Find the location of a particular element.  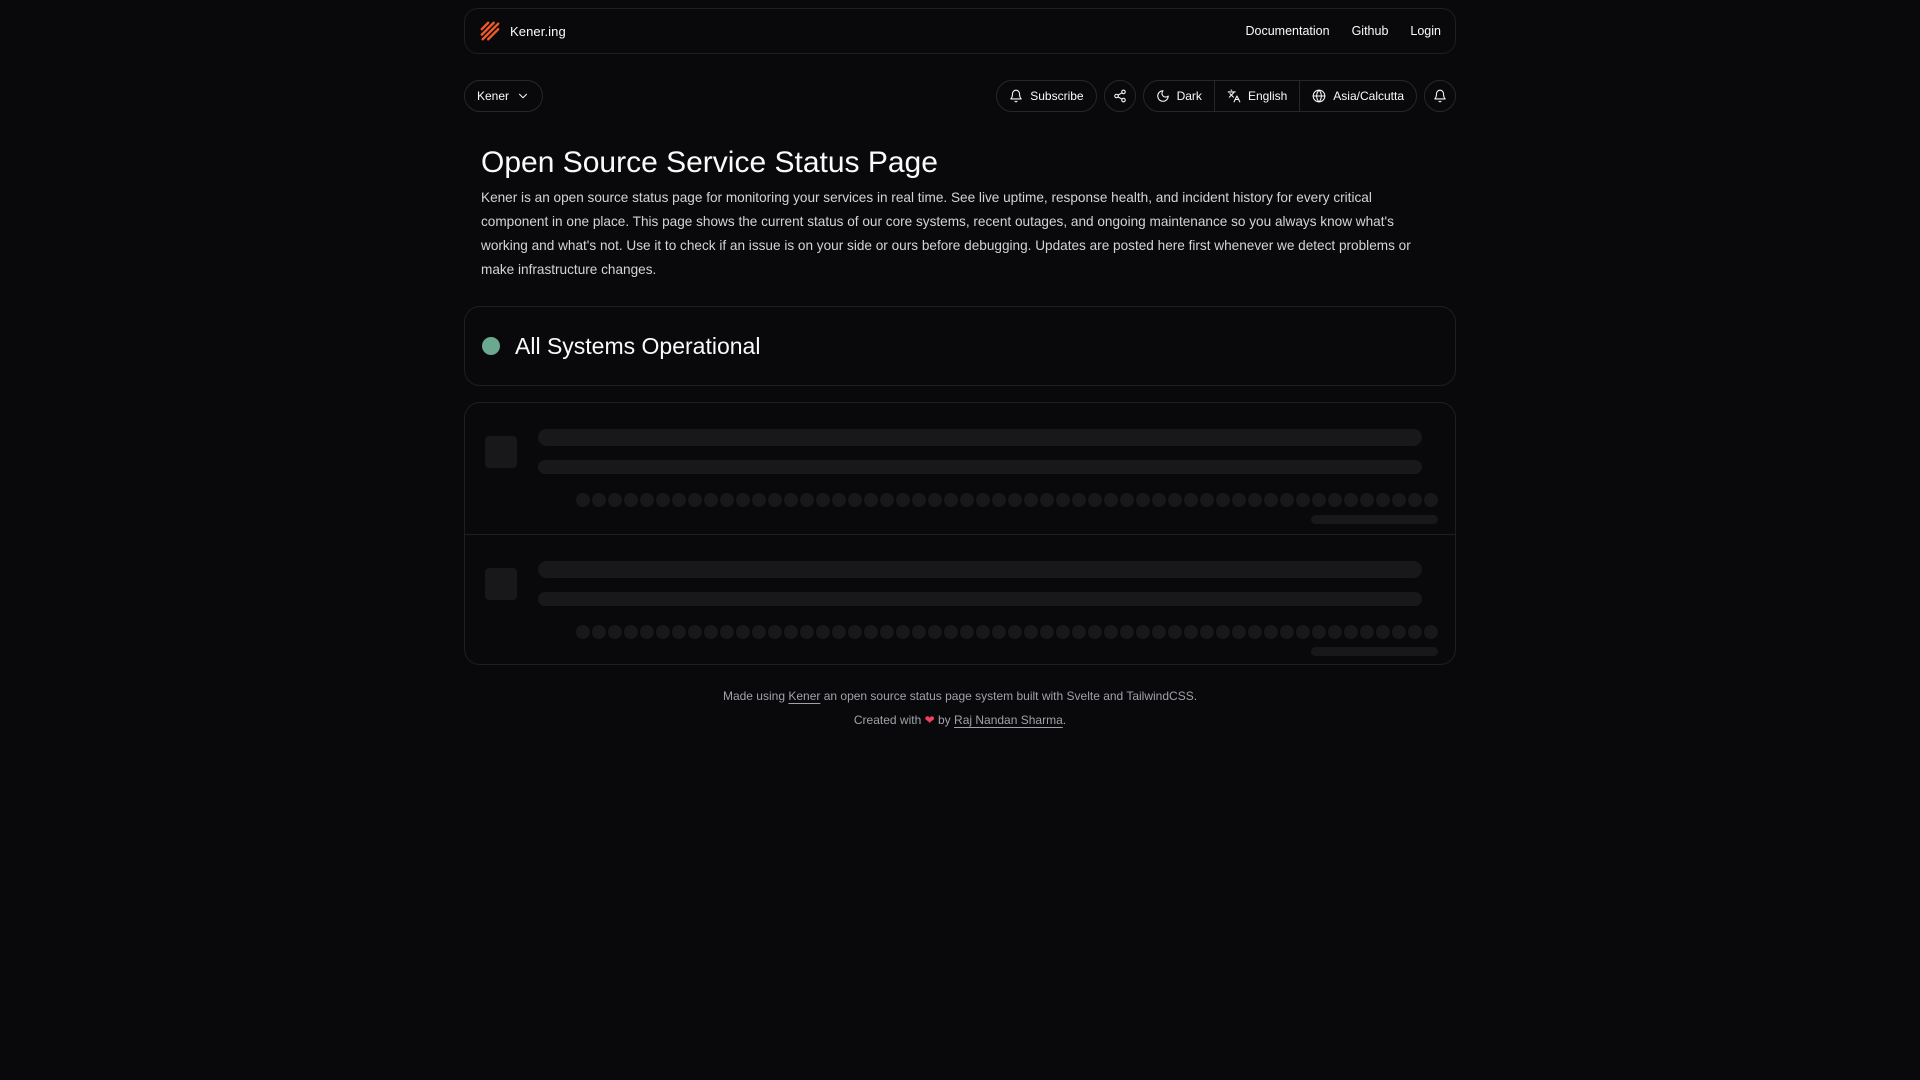

subscribe-button: Subscribe is located at coordinates (1046, 96).